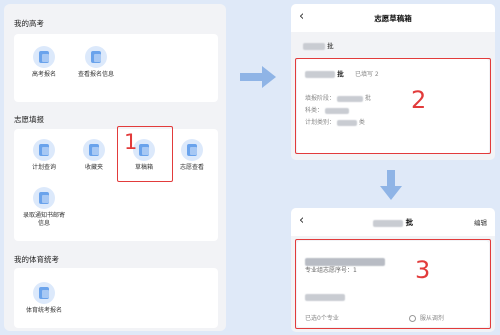 Image resolution: width=500 pixels, height=335 pixels. What do you see at coordinates (391, 185) in the screenshot?
I see `arrow-down-icon` at bounding box center [391, 185].